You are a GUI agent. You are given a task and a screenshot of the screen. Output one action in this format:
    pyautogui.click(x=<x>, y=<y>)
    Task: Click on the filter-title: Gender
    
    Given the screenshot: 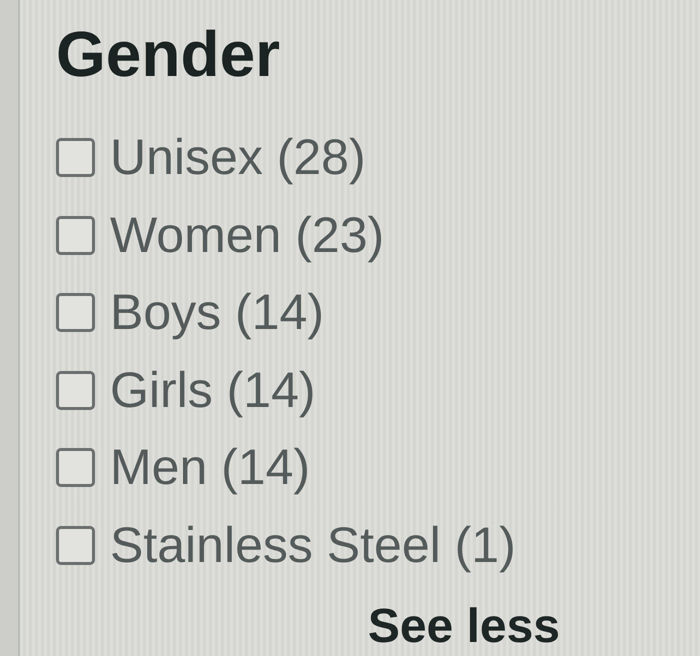 What is the action you would take?
    pyautogui.click(x=168, y=54)
    